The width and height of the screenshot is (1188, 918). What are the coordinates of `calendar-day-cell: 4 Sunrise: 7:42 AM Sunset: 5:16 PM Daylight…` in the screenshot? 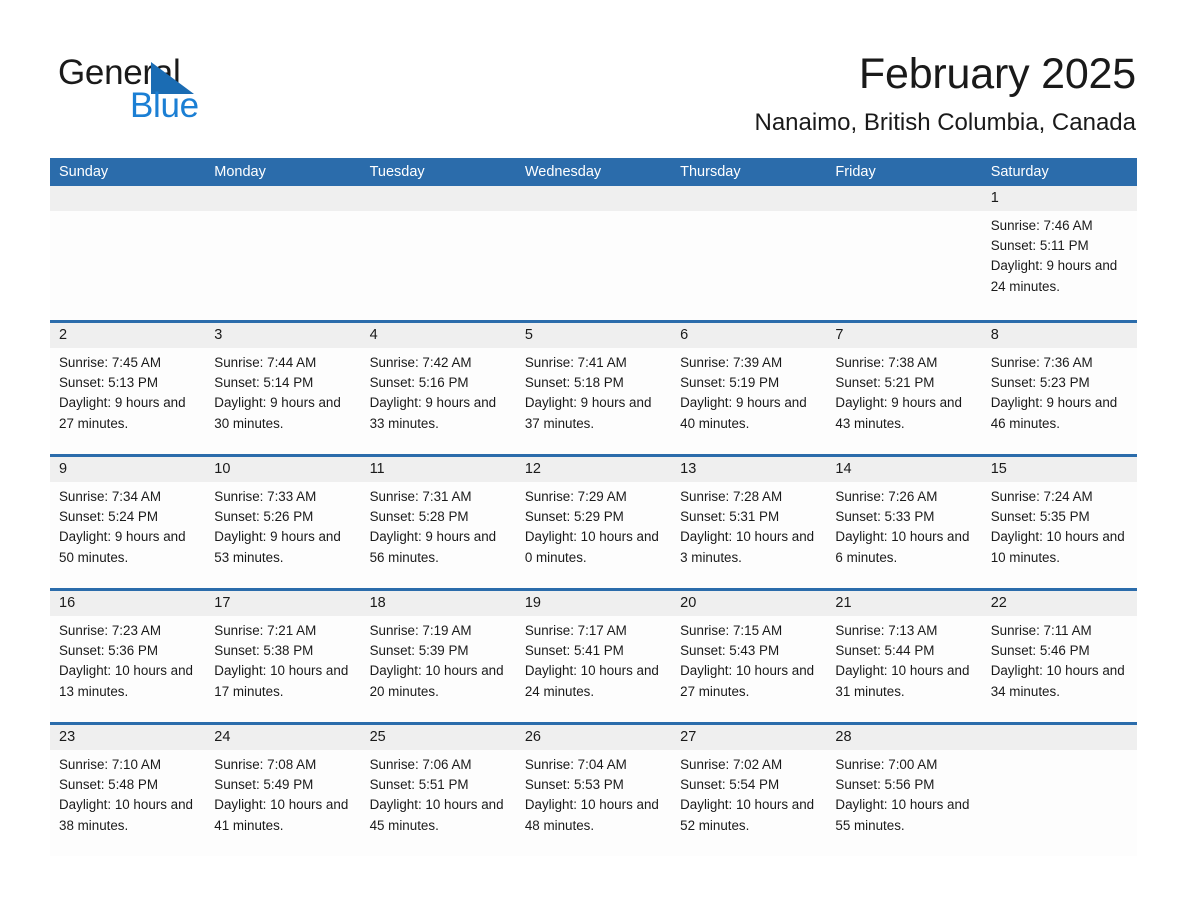 It's located at (438, 388).